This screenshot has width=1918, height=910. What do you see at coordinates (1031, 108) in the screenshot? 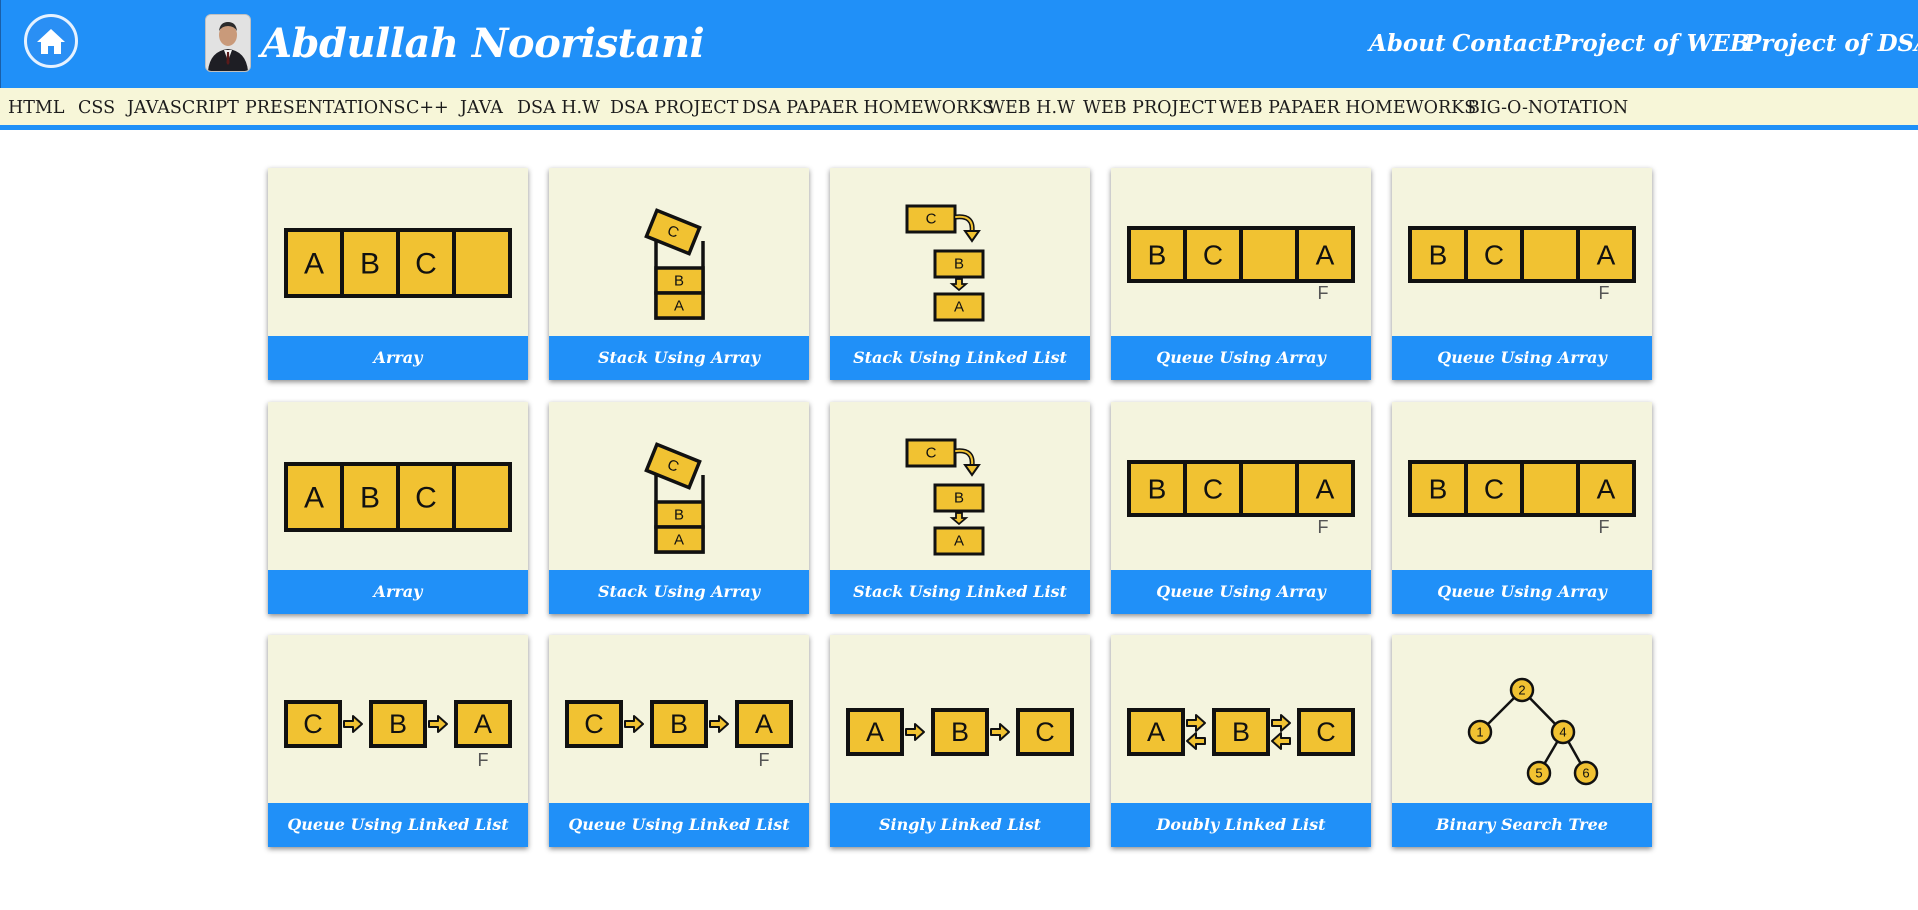
I see `subnav-web-hw: WEB H.W` at bounding box center [1031, 108].